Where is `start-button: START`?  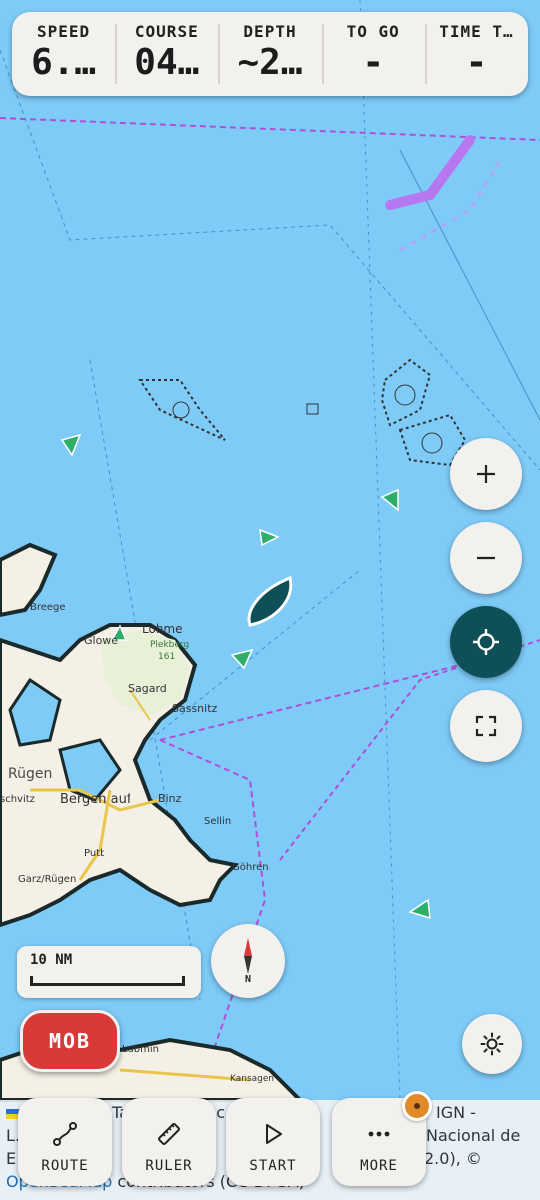 start-button: START is located at coordinates (273, 1142).